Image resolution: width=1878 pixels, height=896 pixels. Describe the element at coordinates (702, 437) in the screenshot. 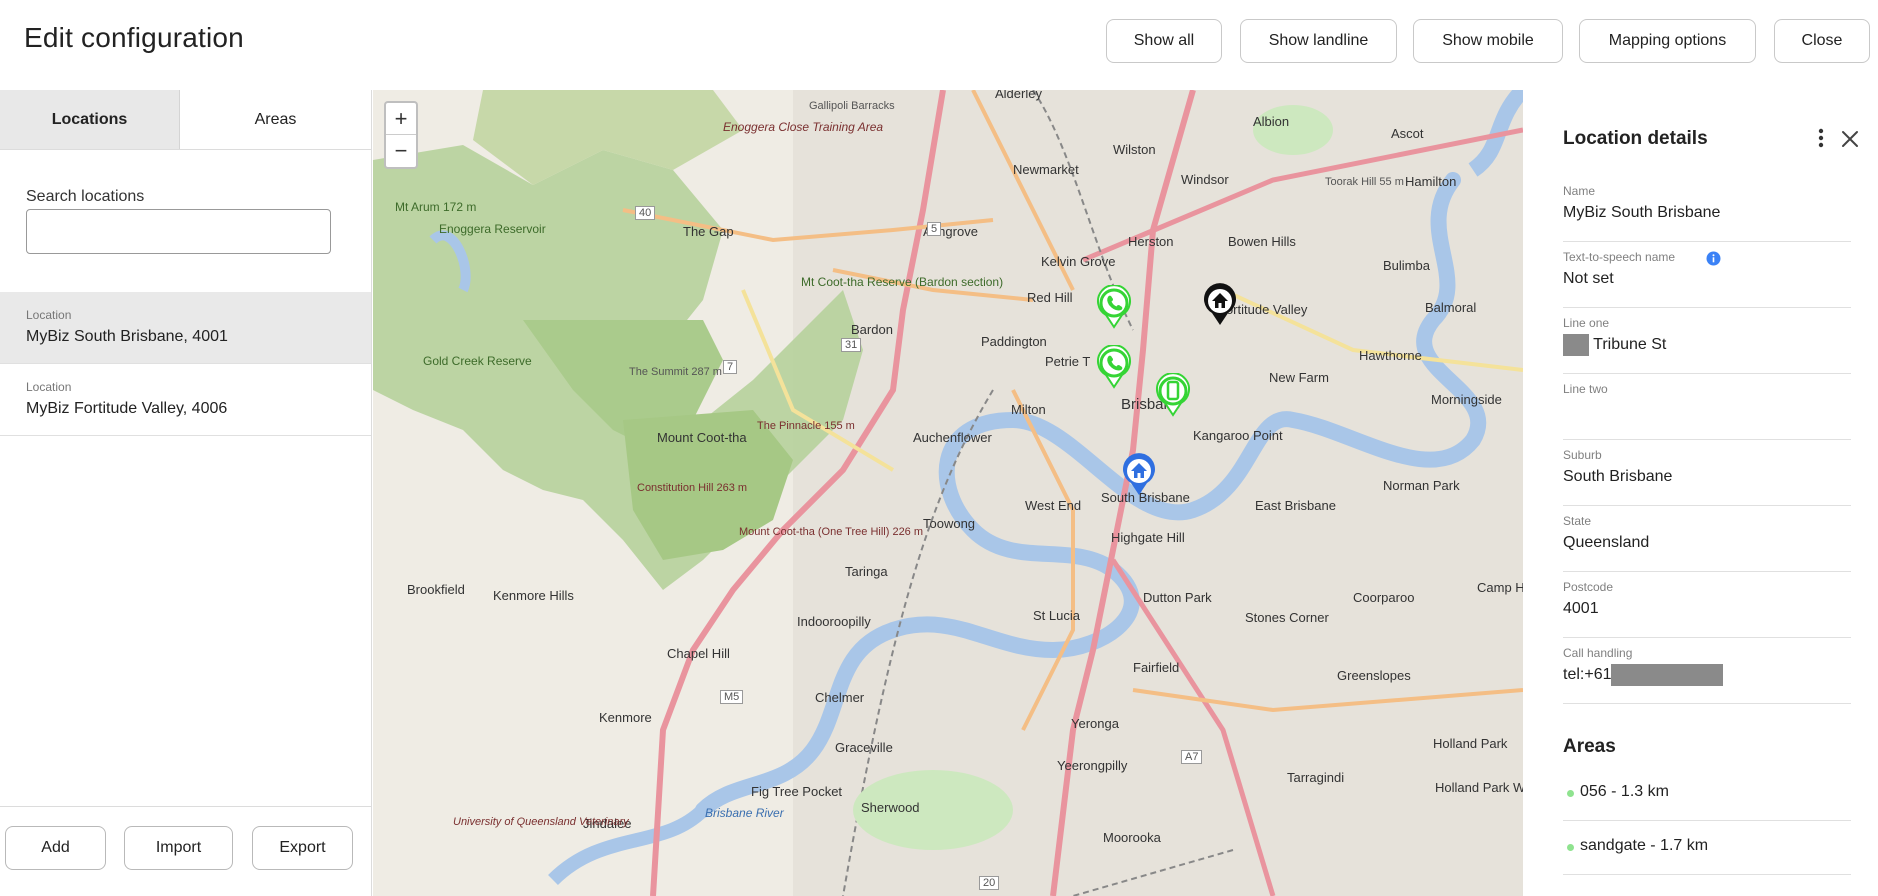

I see `map-label: Mount Coot-tha` at that location.